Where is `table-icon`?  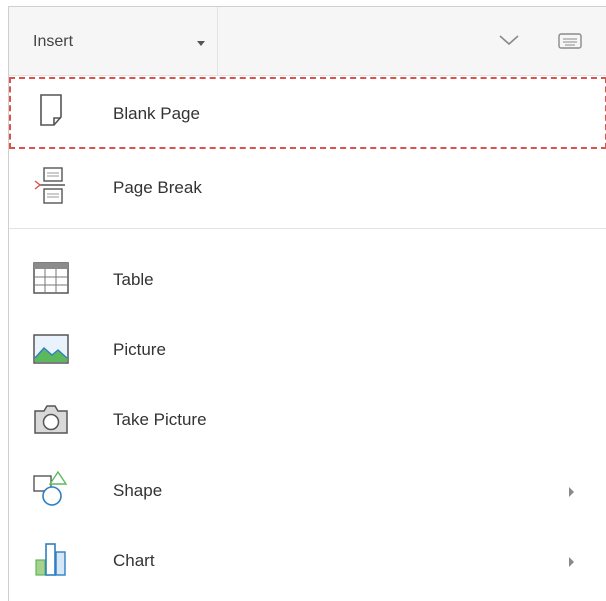
table-icon is located at coordinates (51, 279).